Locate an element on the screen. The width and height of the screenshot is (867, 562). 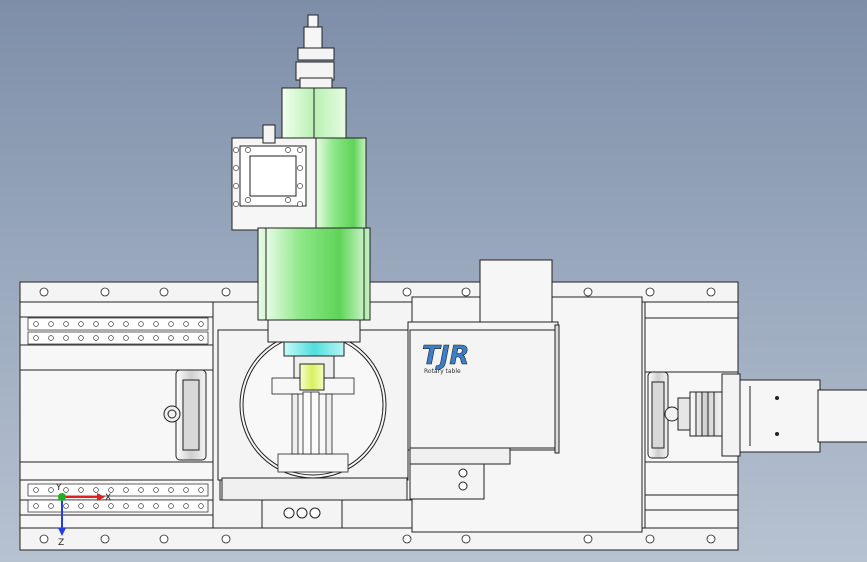
axis-y-label: Y is located at coordinates (58, 488).